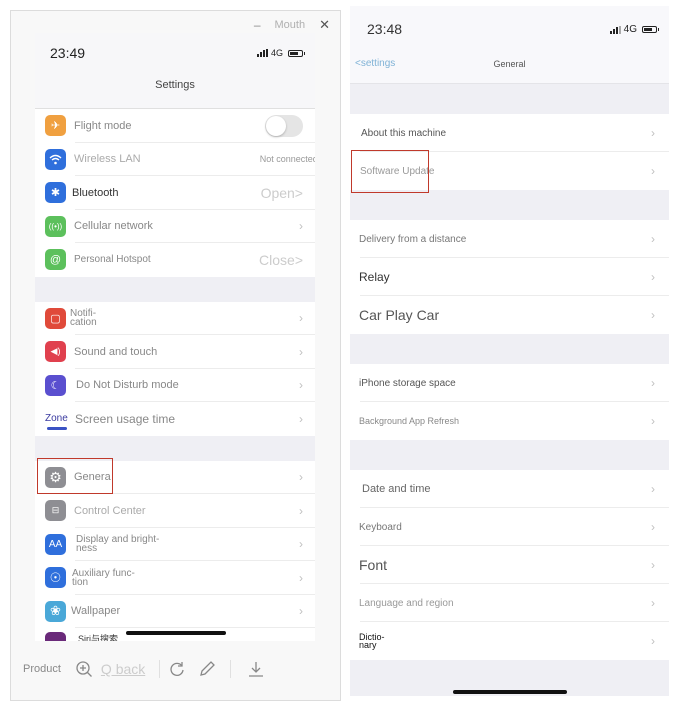  What do you see at coordinates (409, 421) in the screenshot?
I see `row-label: Background App Refresh` at bounding box center [409, 421].